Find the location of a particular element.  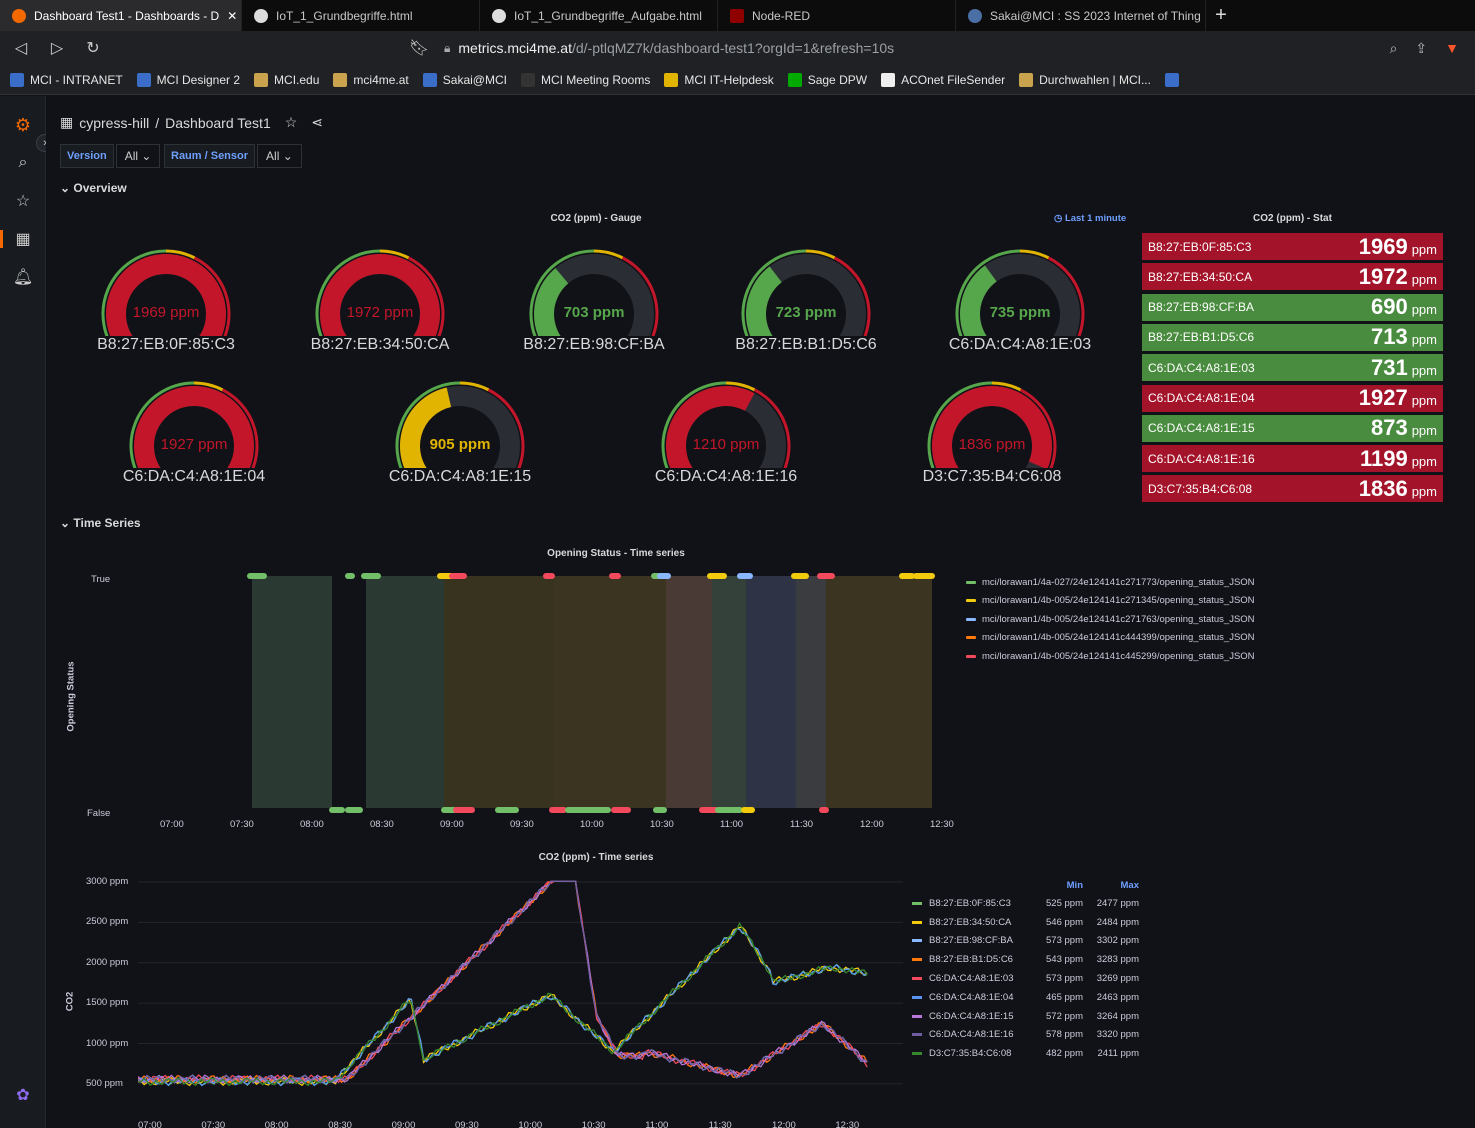

legend-item: B8:27:EB:98:CF:BA 573 ppm 3302 ppm is located at coordinates (1022, 941).